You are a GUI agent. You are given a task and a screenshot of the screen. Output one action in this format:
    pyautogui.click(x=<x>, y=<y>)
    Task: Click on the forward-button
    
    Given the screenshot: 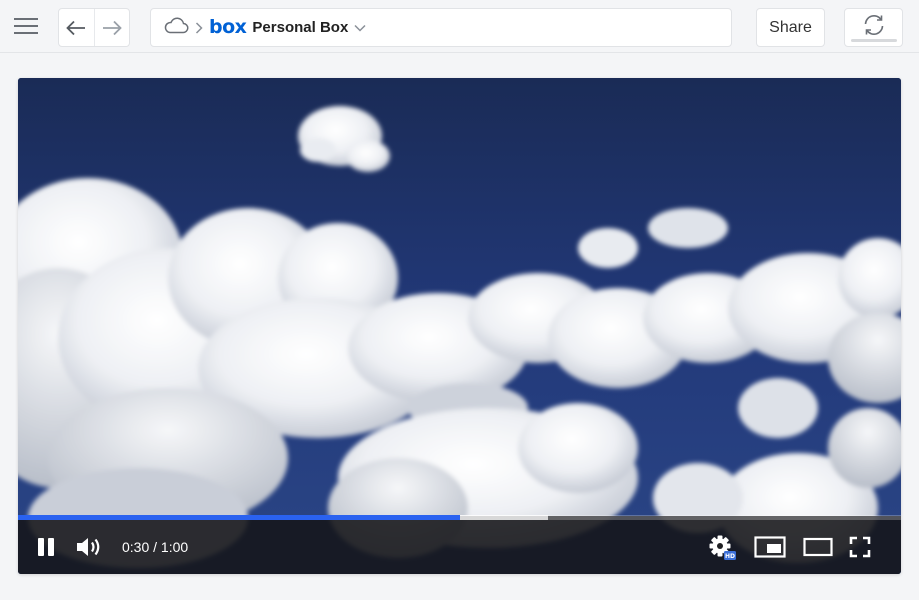 What is the action you would take?
    pyautogui.click(x=111, y=27)
    